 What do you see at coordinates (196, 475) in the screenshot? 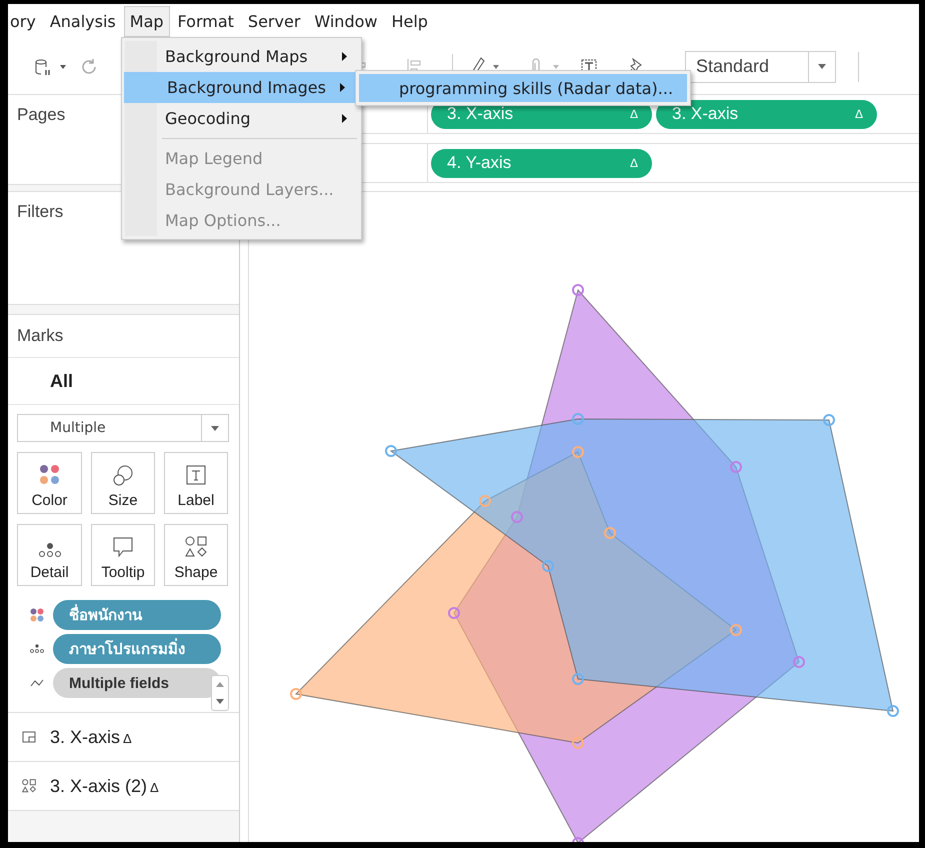
I see `text-label-icon` at bounding box center [196, 475].